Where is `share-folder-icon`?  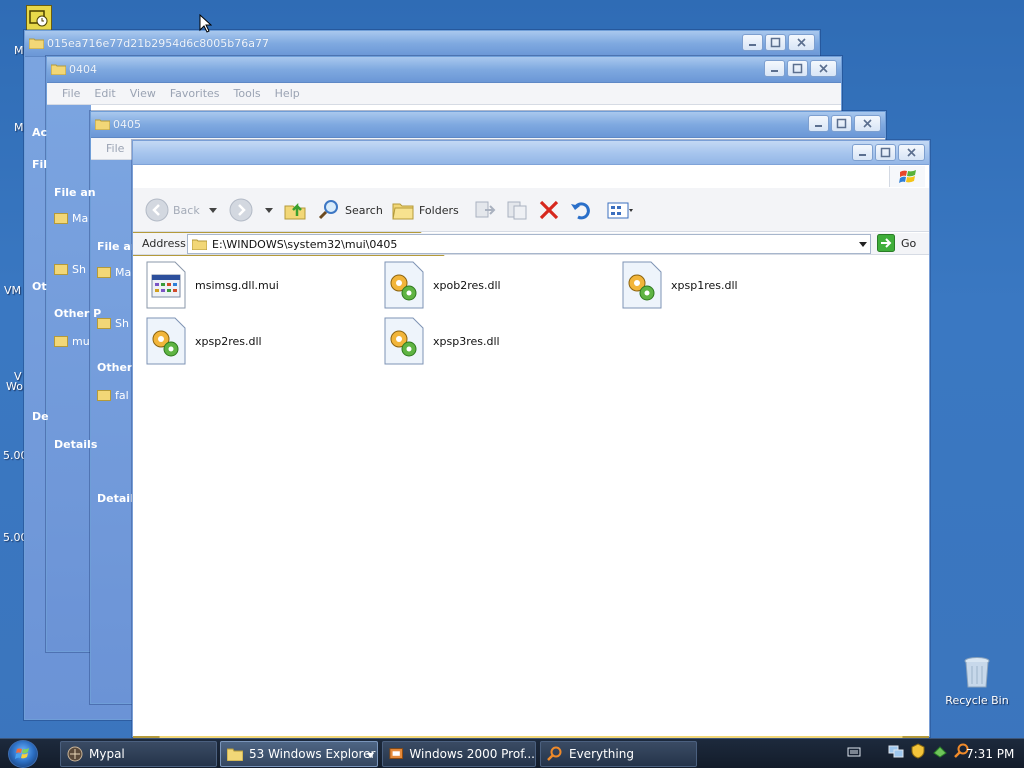
share-folder-icon is located at coordinates (104, 323).